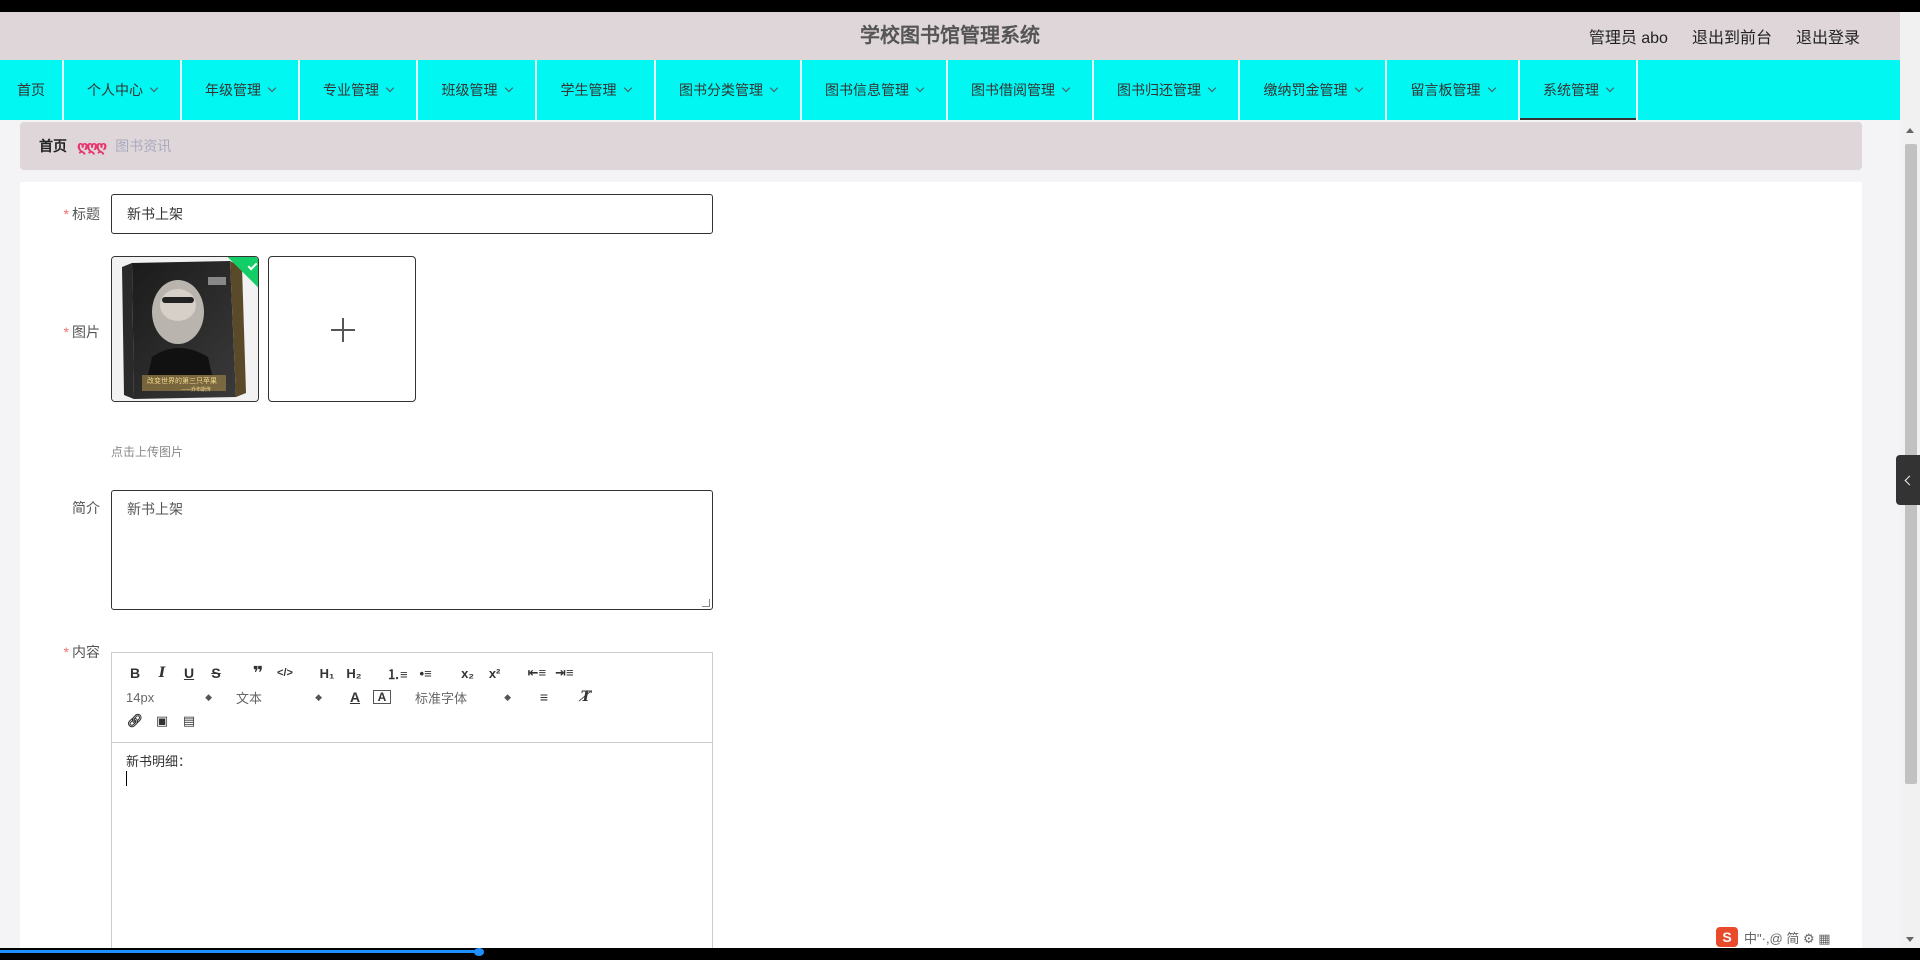 The width and height of the screenshot is (1920, 960). Describe the element at coordinates (162, 721) in the screenshot. I see `image-icon: ▣` at that location.